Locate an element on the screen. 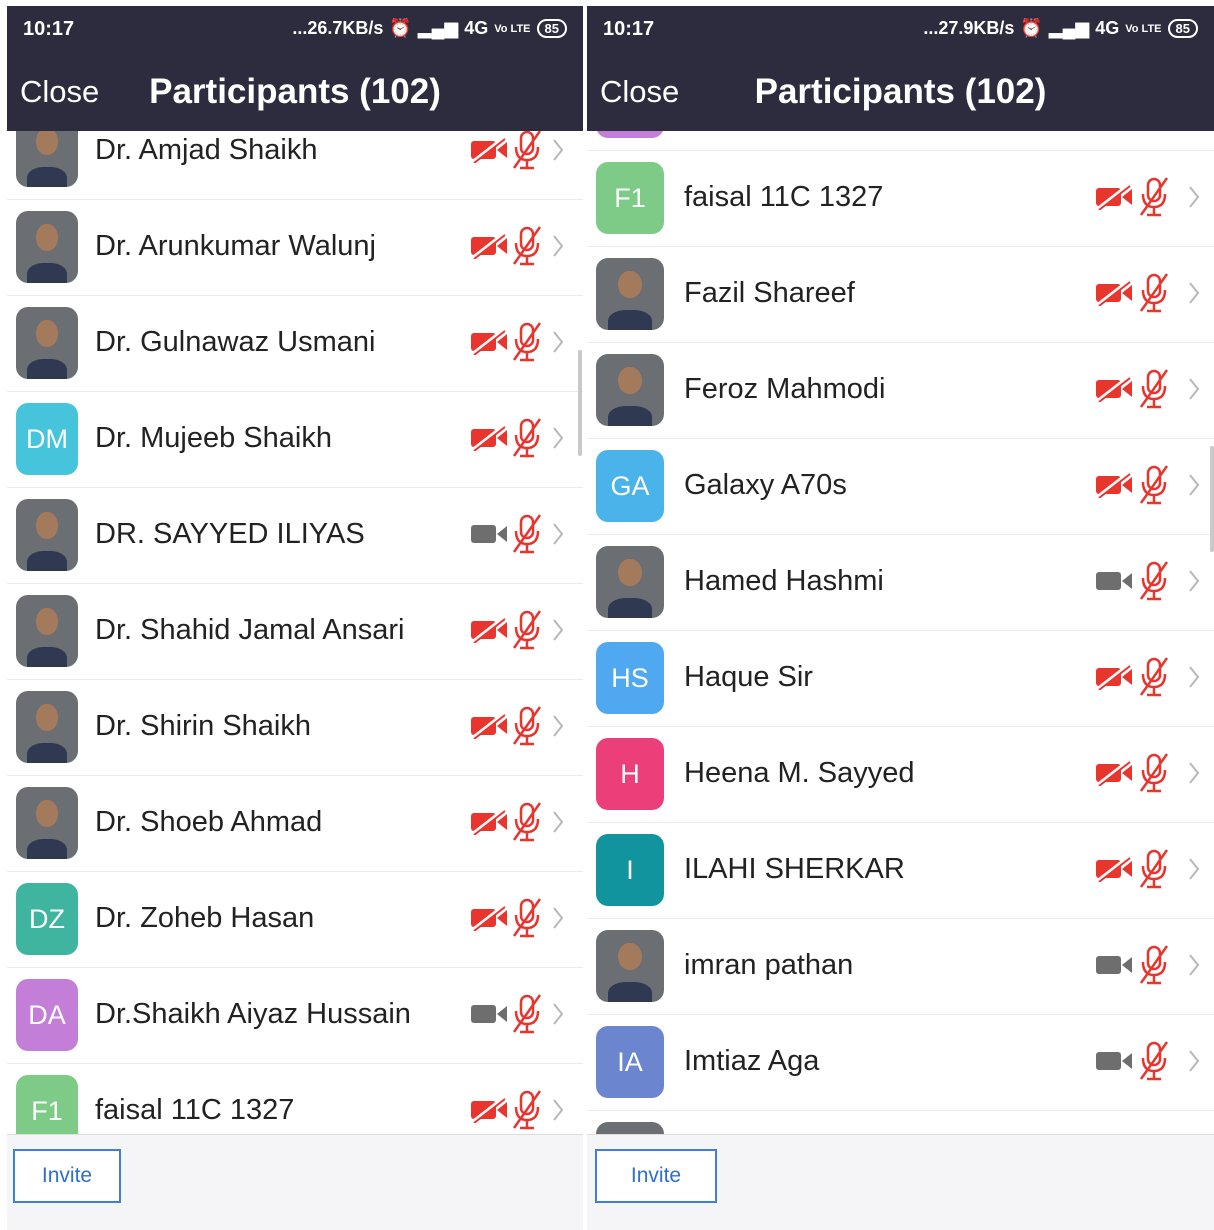 The height and width of the screenshot is (1230, 1214). avatar-initials: GA is located at coordinates (630, 486).